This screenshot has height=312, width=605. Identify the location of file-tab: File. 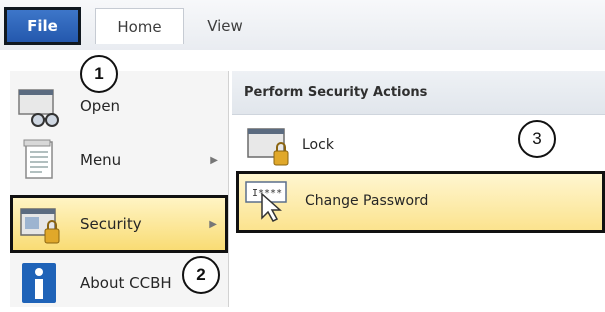
(42, 26).